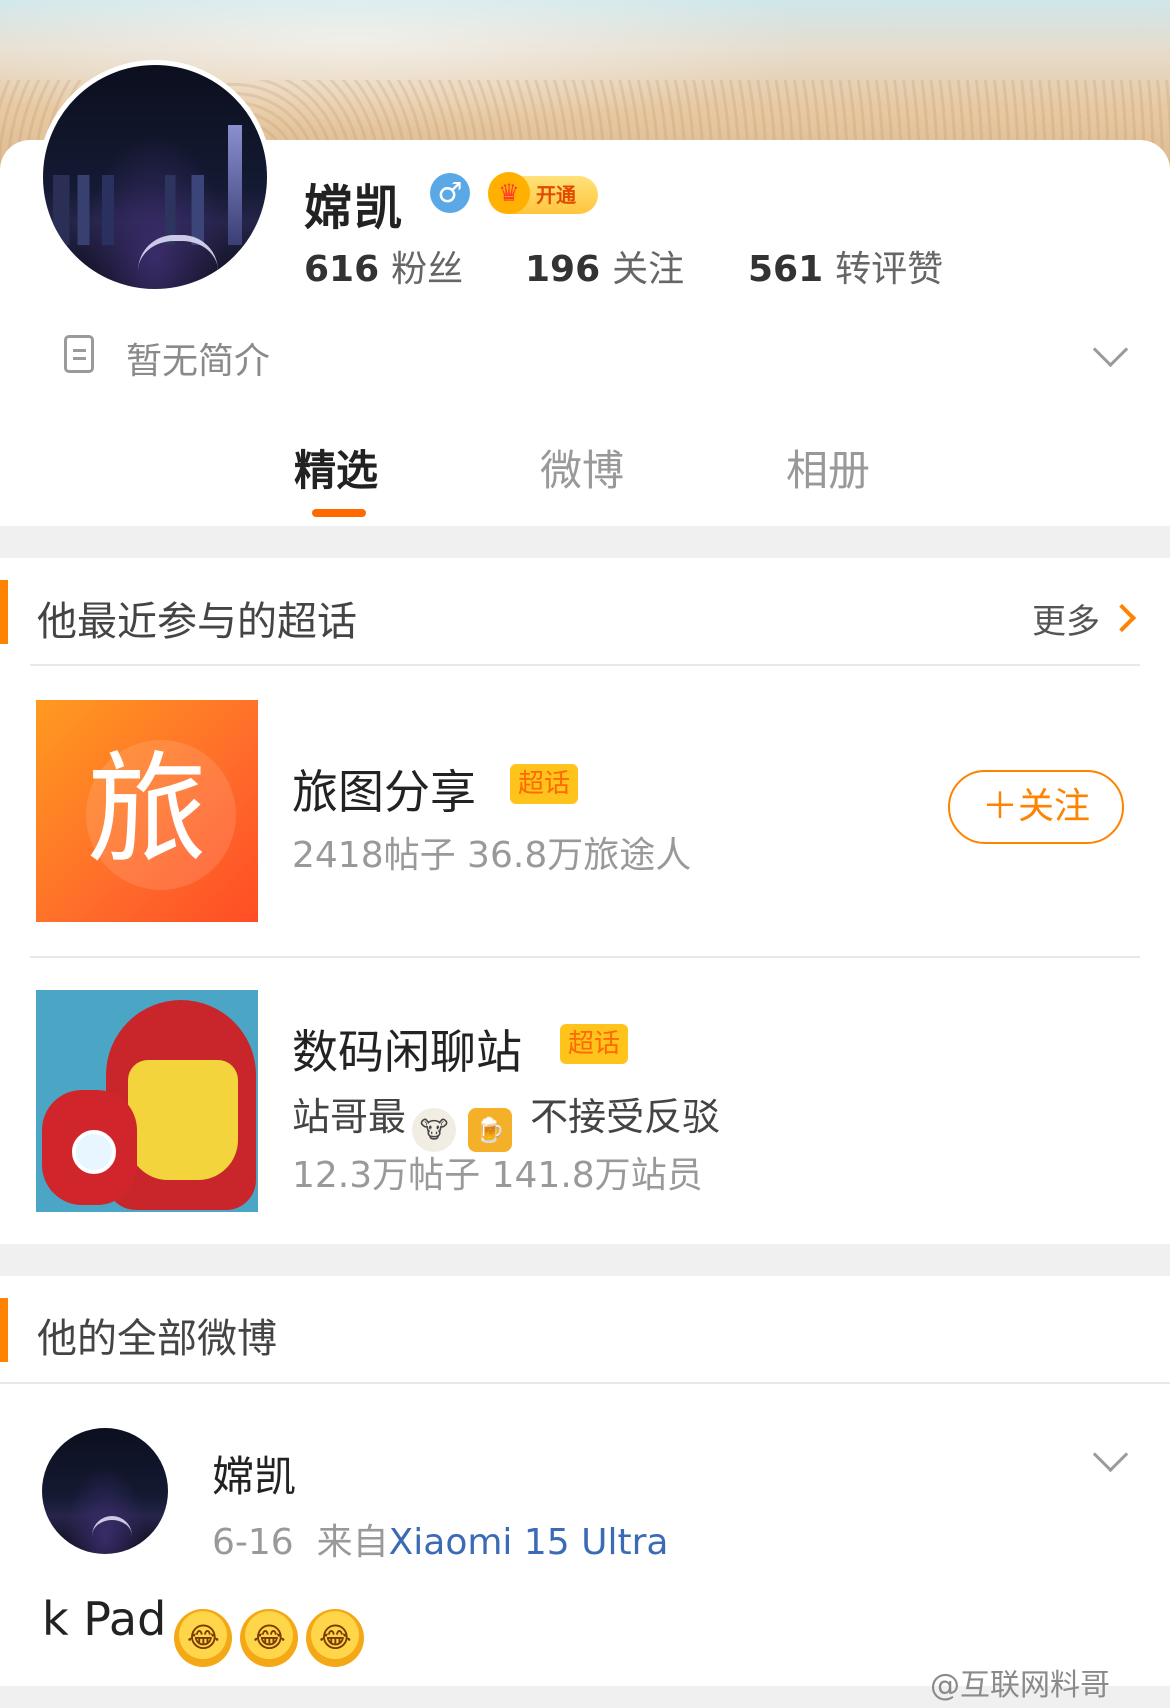 Image resolution: width=1170 pixels, height=1708 pixels. What do you see at coordinates (254, 1473) in the screenshot?
I see `post-author-name: 嫦凯` at bounding box center [254, 1473].